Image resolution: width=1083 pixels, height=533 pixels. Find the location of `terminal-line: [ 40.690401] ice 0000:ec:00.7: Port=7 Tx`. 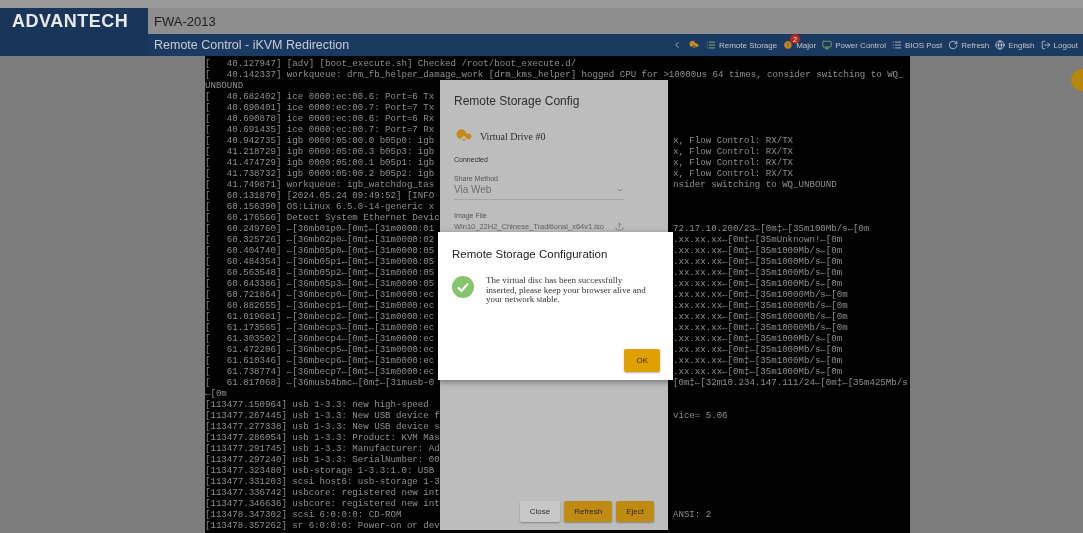

terminal-line: [ 40.690401] ice 0000:ec:00.7: Port=7 Tx is located at coordinates (320, 107).